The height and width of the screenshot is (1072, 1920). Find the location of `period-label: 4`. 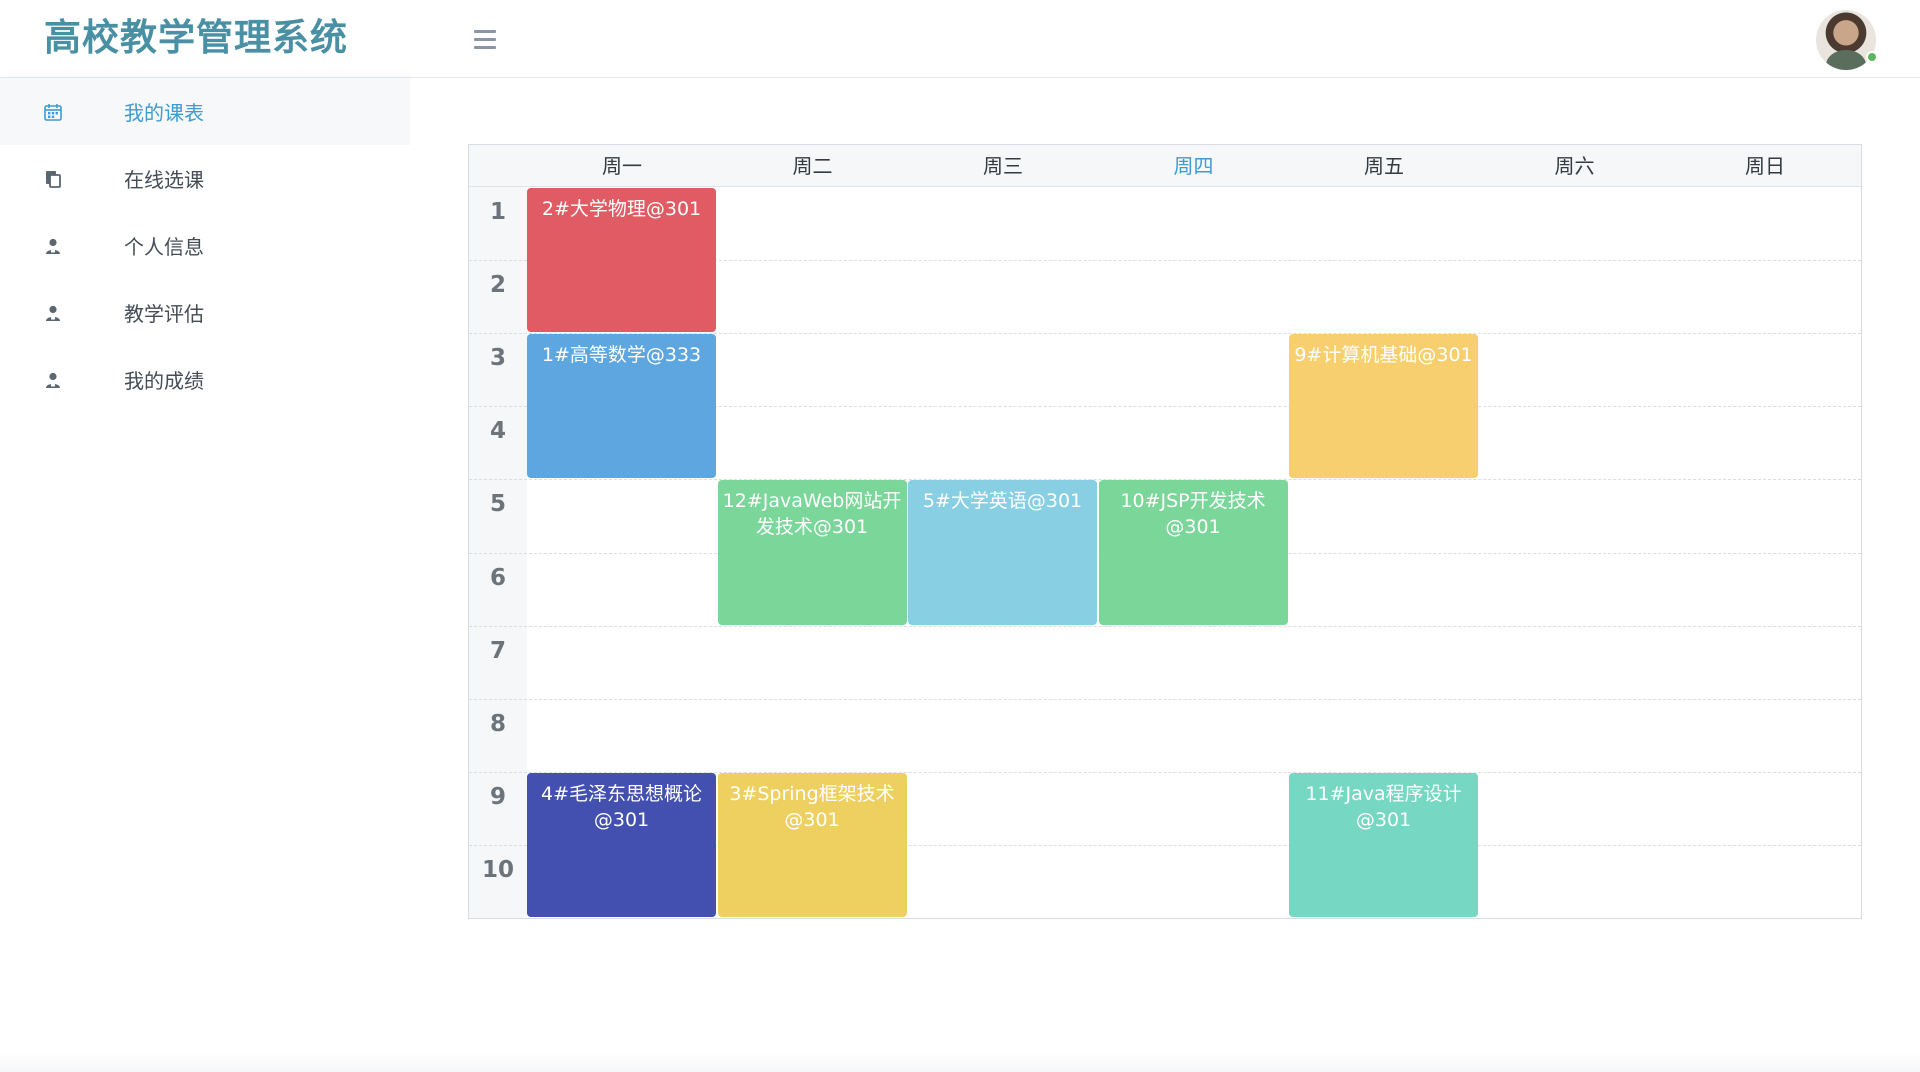

period-label: 4 is located at coordinates (497, 431).